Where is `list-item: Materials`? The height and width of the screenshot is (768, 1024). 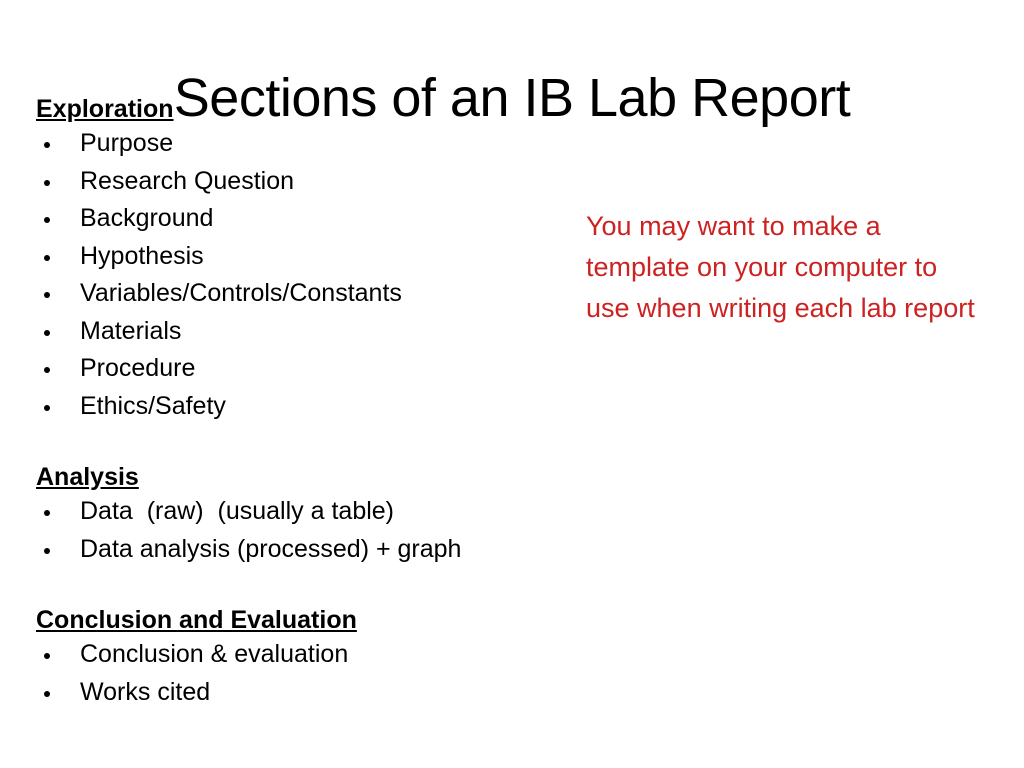 list-item: Materials is located at coordinates (306, 332).